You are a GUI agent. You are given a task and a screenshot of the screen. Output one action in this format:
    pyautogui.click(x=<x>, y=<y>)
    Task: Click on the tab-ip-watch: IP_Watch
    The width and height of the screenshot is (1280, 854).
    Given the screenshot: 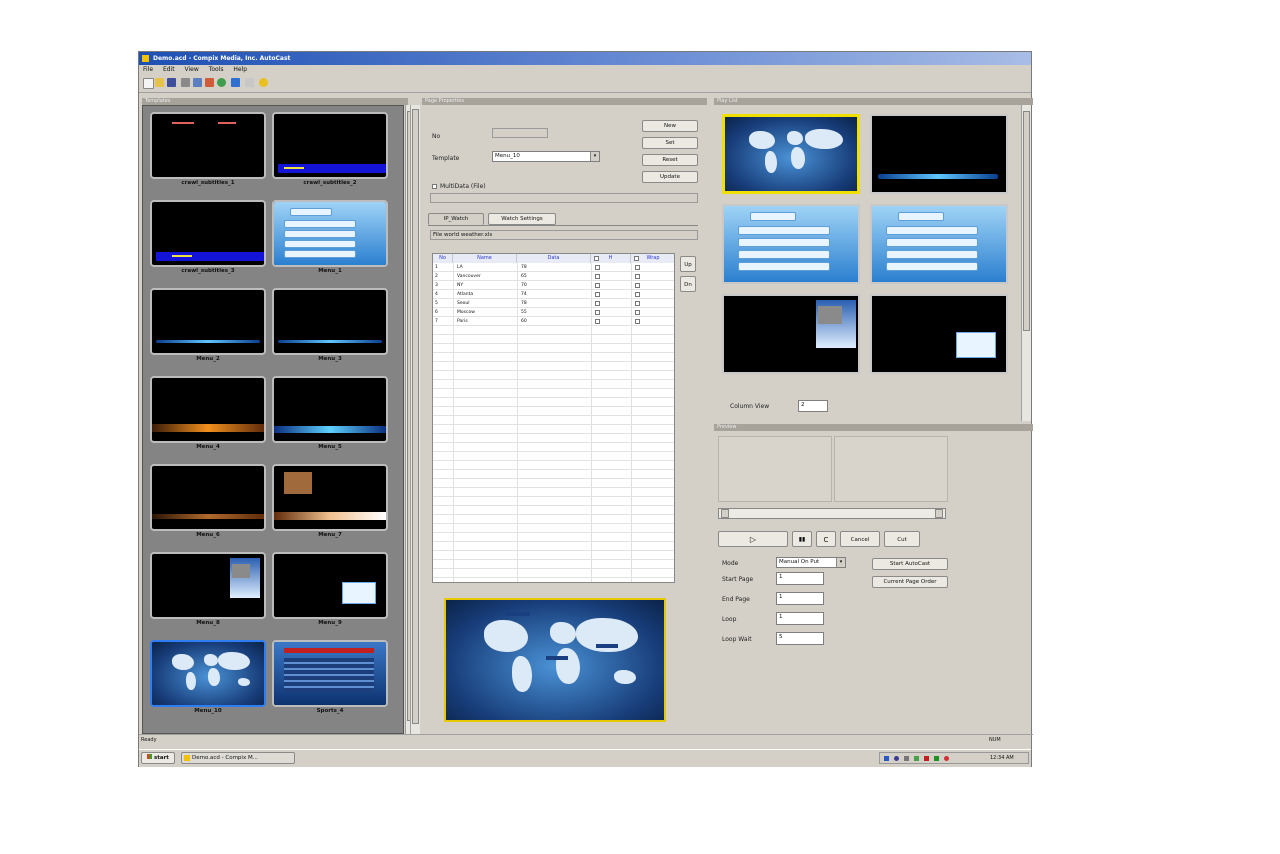 What is the action you would take?
    pyautogui.click(x=456, y=219)
    